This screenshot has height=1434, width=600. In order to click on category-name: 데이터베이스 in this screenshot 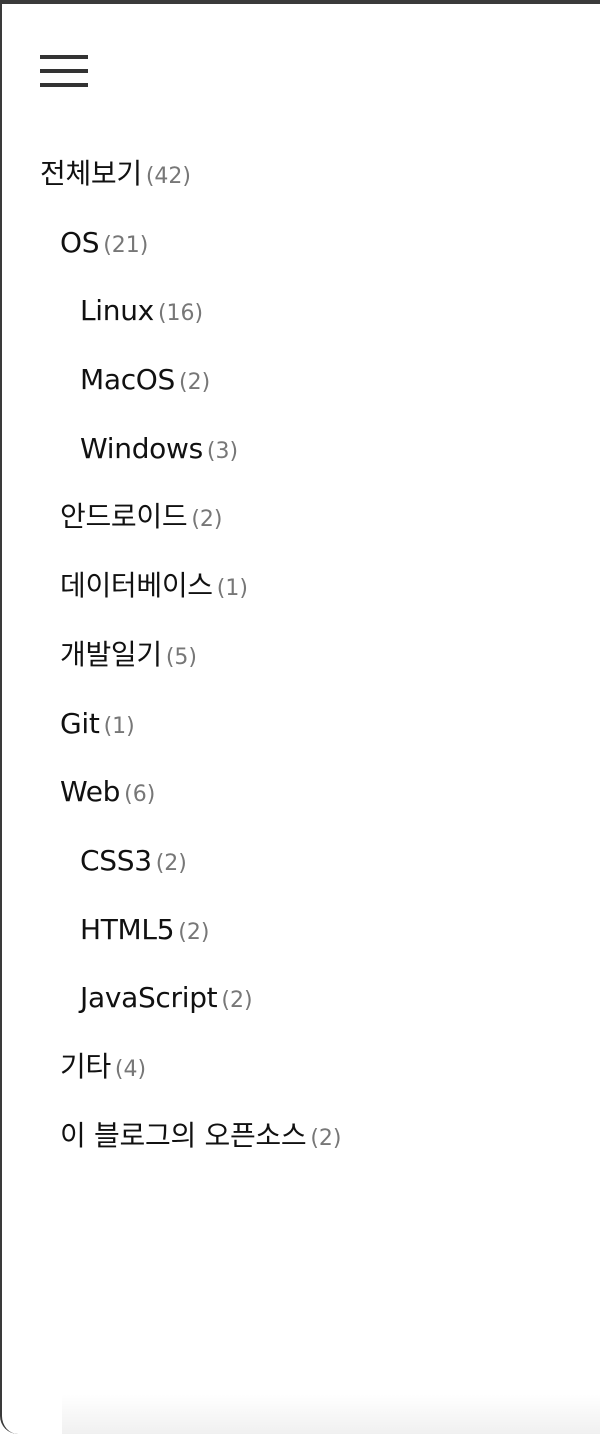, I will do `click(136, 586)`.